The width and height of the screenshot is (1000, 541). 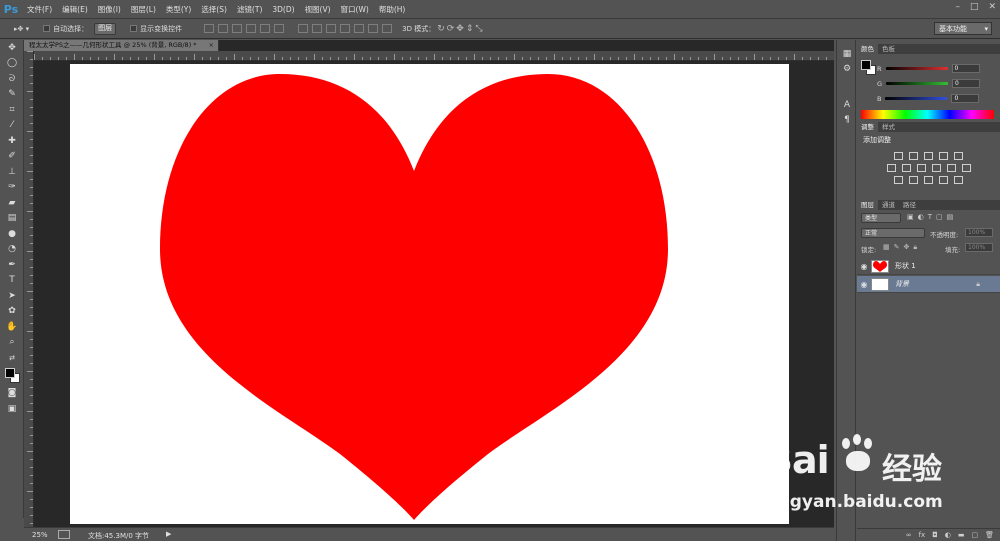 What do you see at coordinates (927, 114) in the screenshot?
I see `color-spectrum-bar` at bounding box center [927, 114].